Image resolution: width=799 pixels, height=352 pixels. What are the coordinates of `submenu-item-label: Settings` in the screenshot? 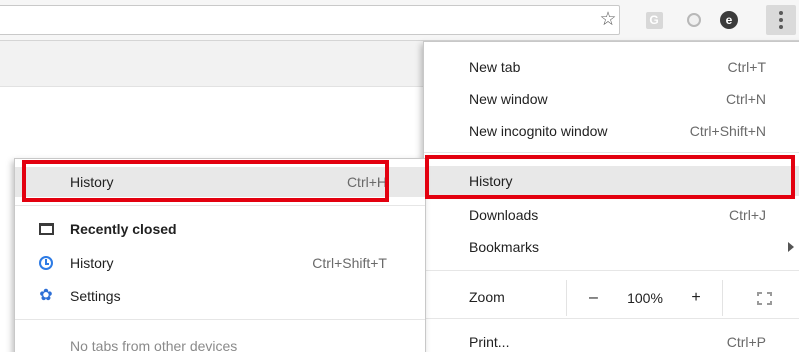 It's located at (95, 296).